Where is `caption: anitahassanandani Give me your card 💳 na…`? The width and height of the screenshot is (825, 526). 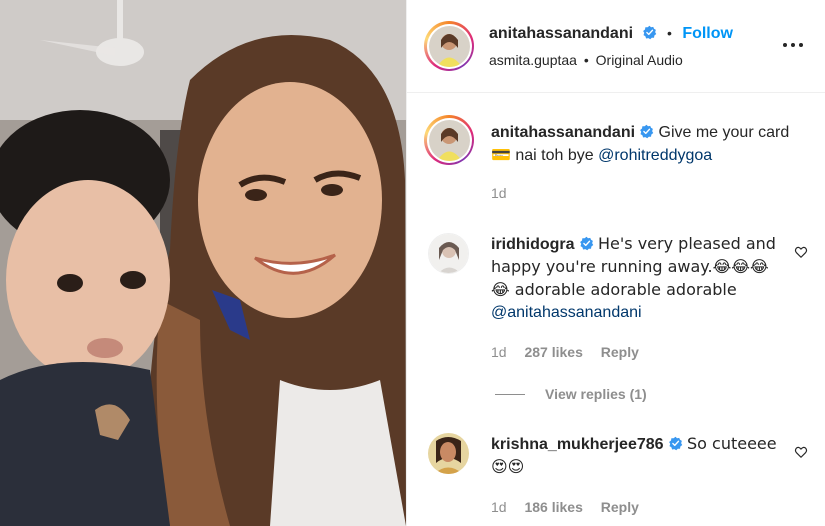 caption: anitahassanandani Give me your card 💳 na… is located at coordinates (616, 153).